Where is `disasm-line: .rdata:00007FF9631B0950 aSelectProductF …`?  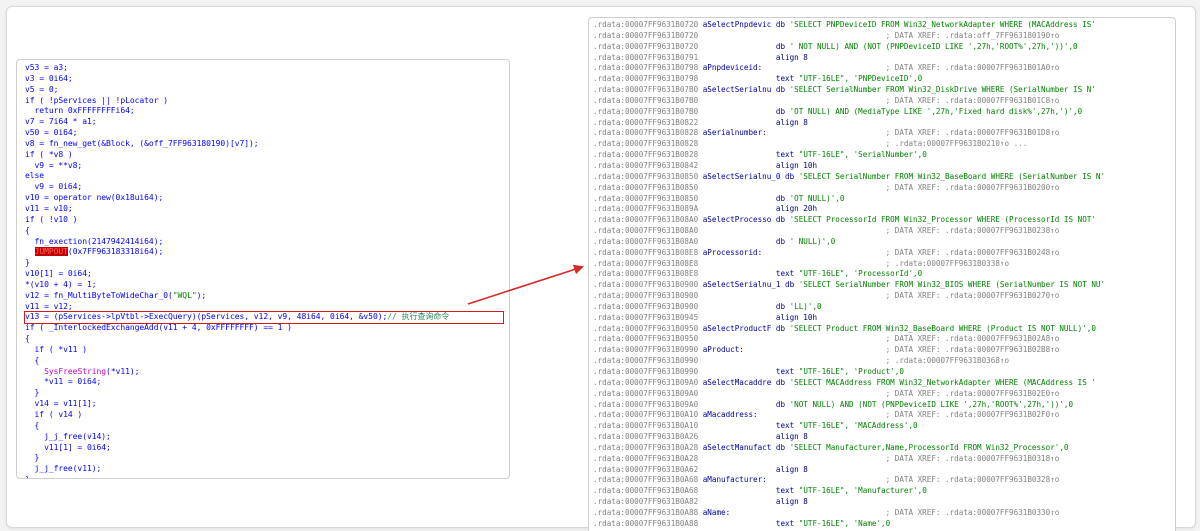
disasm-line: .rdata:00007FF9631B0950 aSelectProductF … is located at coordinates (883, 329).